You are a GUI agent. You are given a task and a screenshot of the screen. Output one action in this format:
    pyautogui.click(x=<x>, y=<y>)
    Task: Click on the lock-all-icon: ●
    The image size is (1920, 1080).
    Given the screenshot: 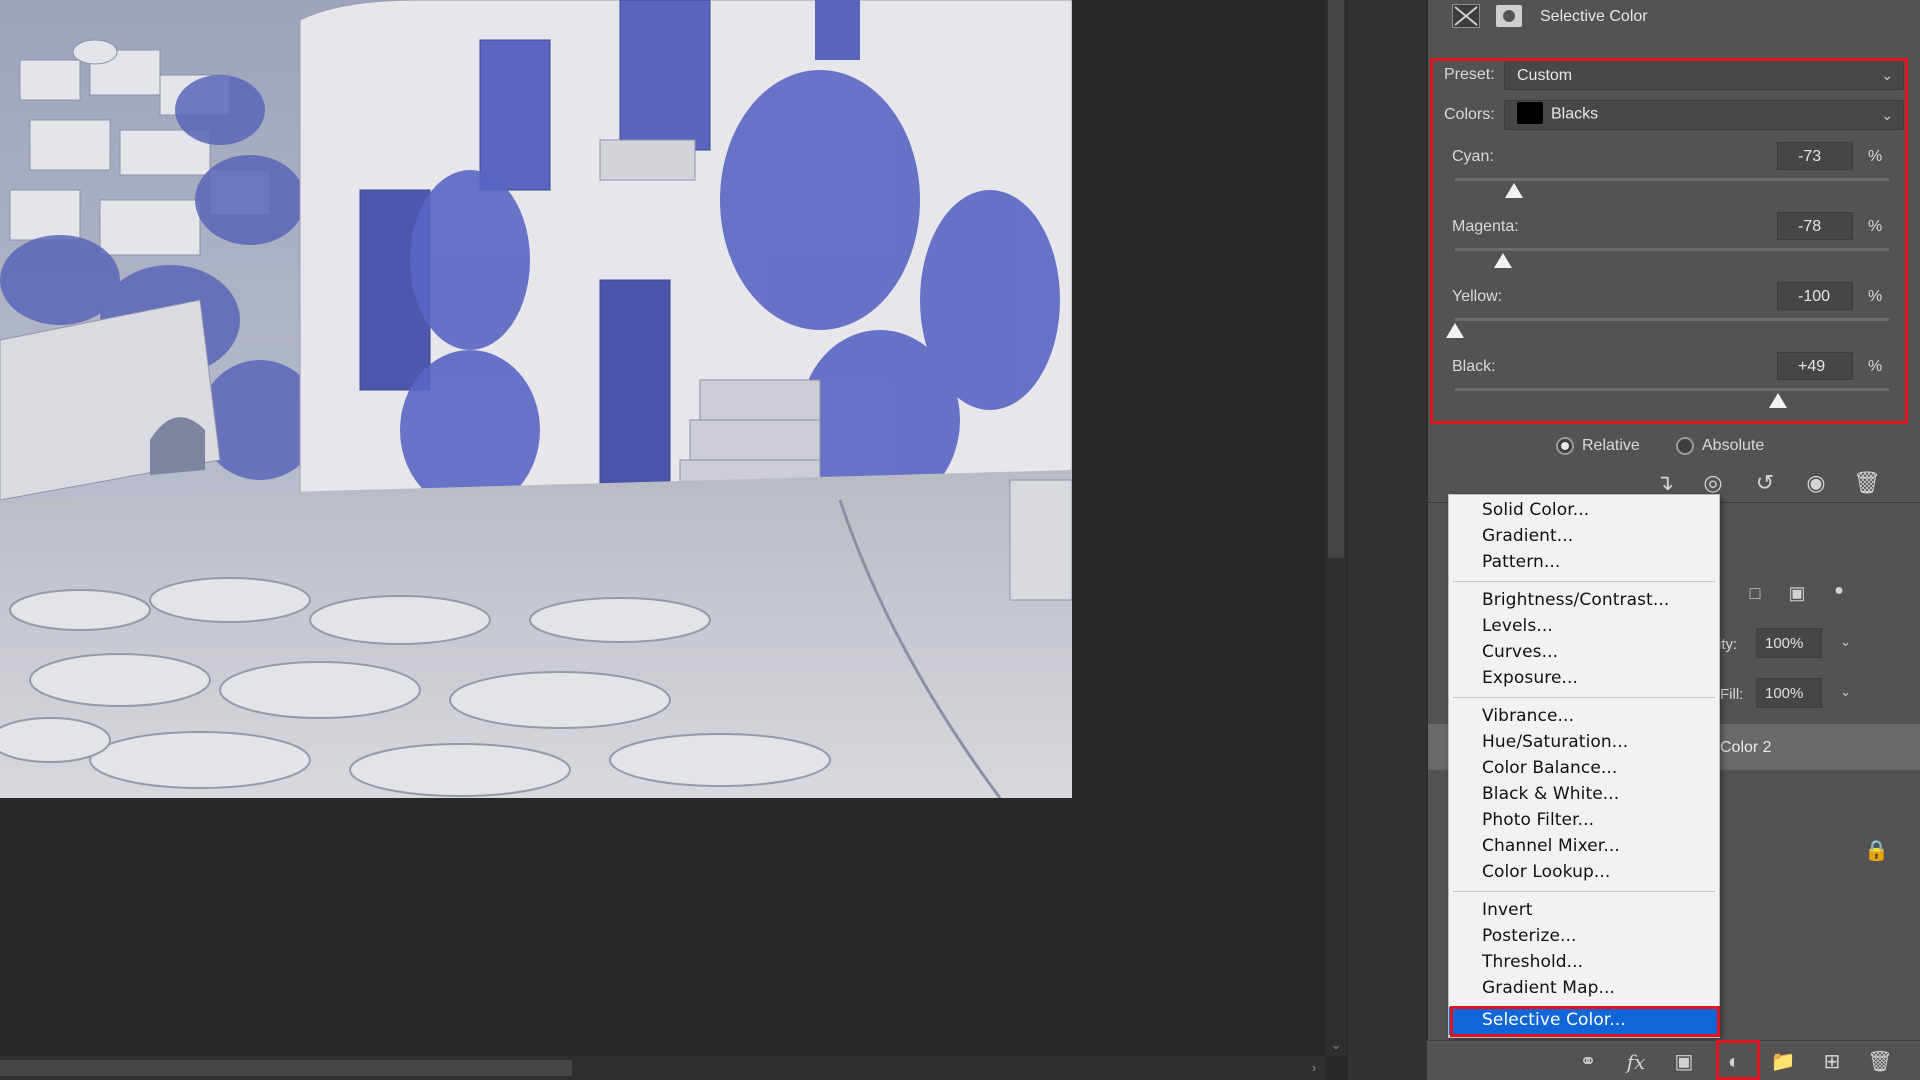 What is the action you would take?
    pyautogui.click(x=1839, y=591)
    